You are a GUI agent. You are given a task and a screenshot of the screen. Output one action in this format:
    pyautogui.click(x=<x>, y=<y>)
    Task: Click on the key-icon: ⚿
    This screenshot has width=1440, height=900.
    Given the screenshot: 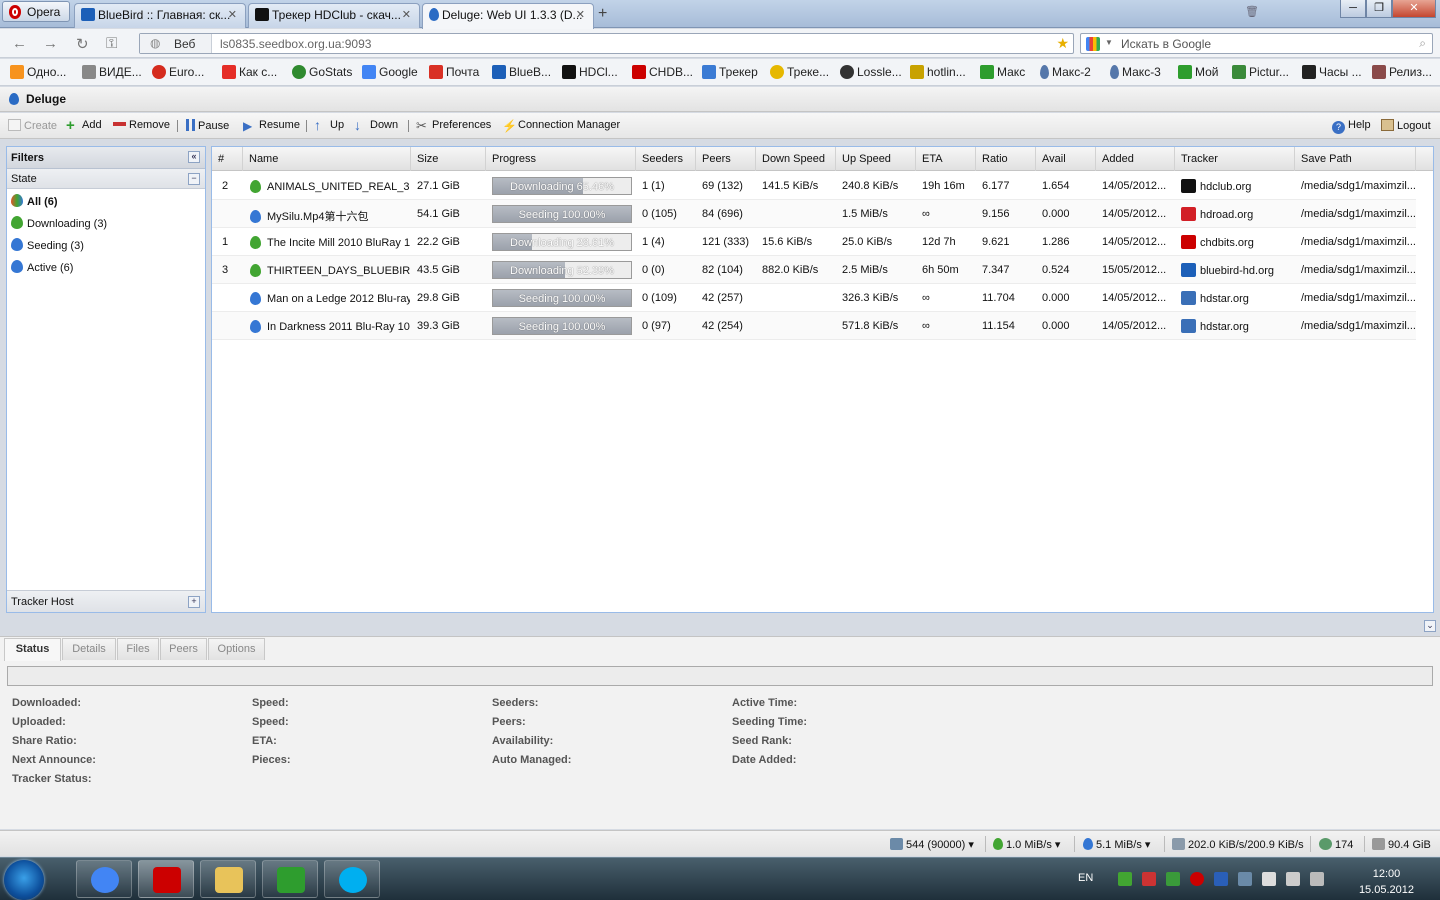 What is the action you would take?
    pyautogui.click(x=111, y=43)
    